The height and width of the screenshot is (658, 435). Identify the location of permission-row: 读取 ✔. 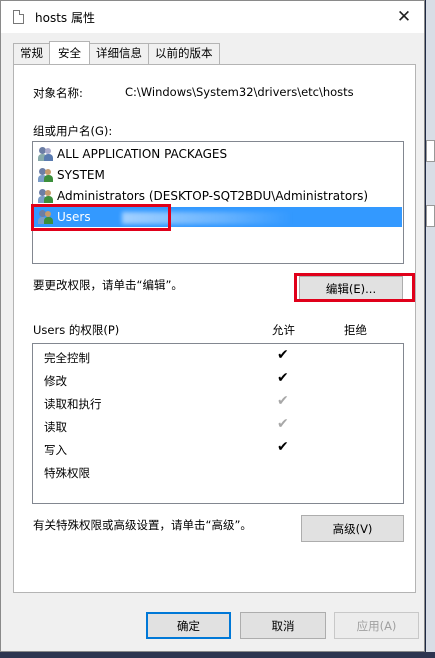
(224, 427).